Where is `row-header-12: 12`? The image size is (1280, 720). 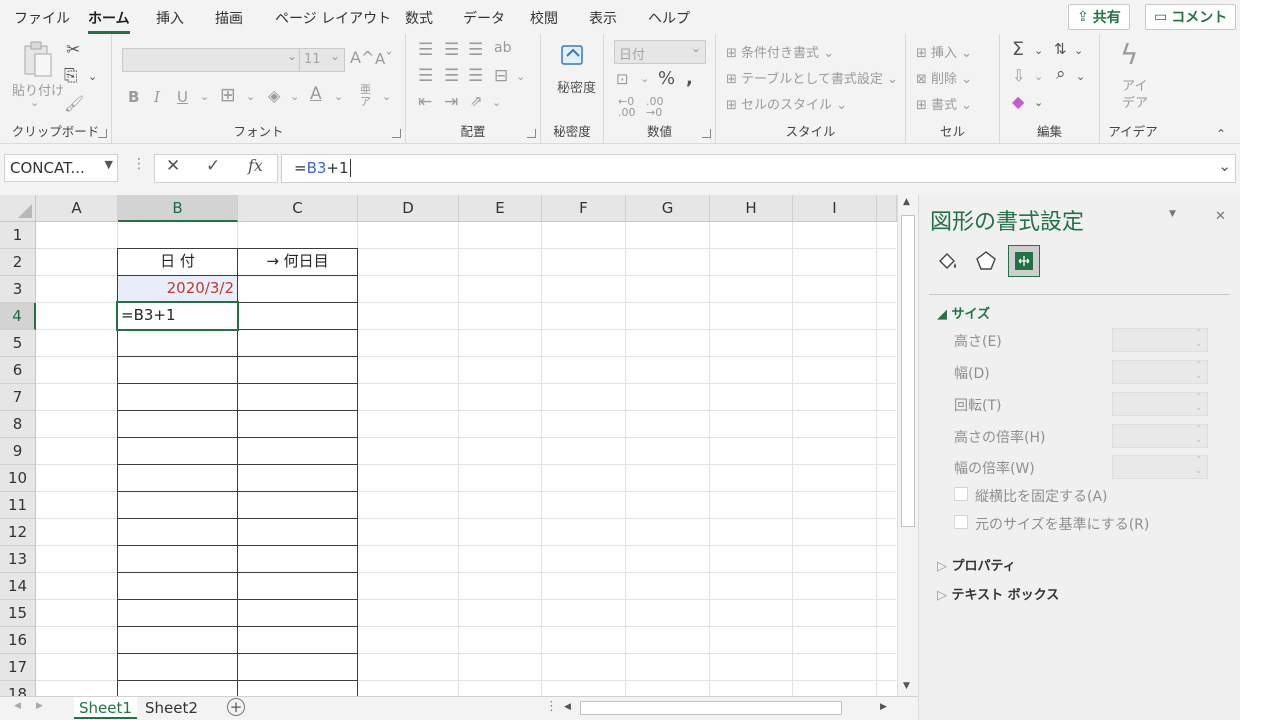
row-header-12: 12 is located at coordinates (18, 532).